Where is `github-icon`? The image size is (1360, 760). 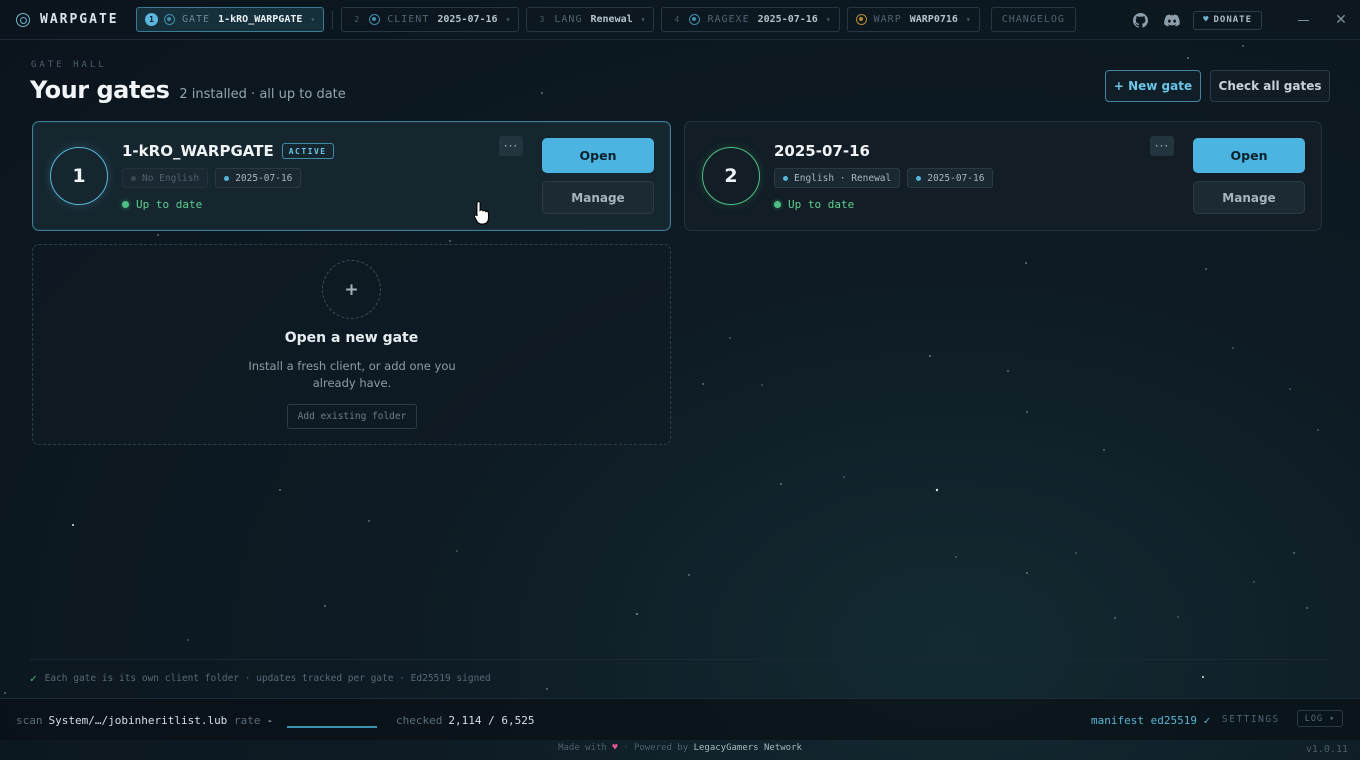
github-icon is located at coordinates (1140, 20).